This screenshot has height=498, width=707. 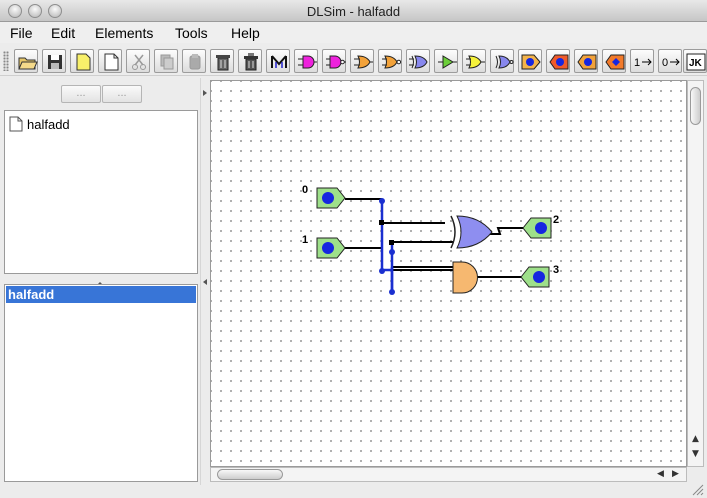 I want to click on resize-grip-icon, so click(x=697, y=489).